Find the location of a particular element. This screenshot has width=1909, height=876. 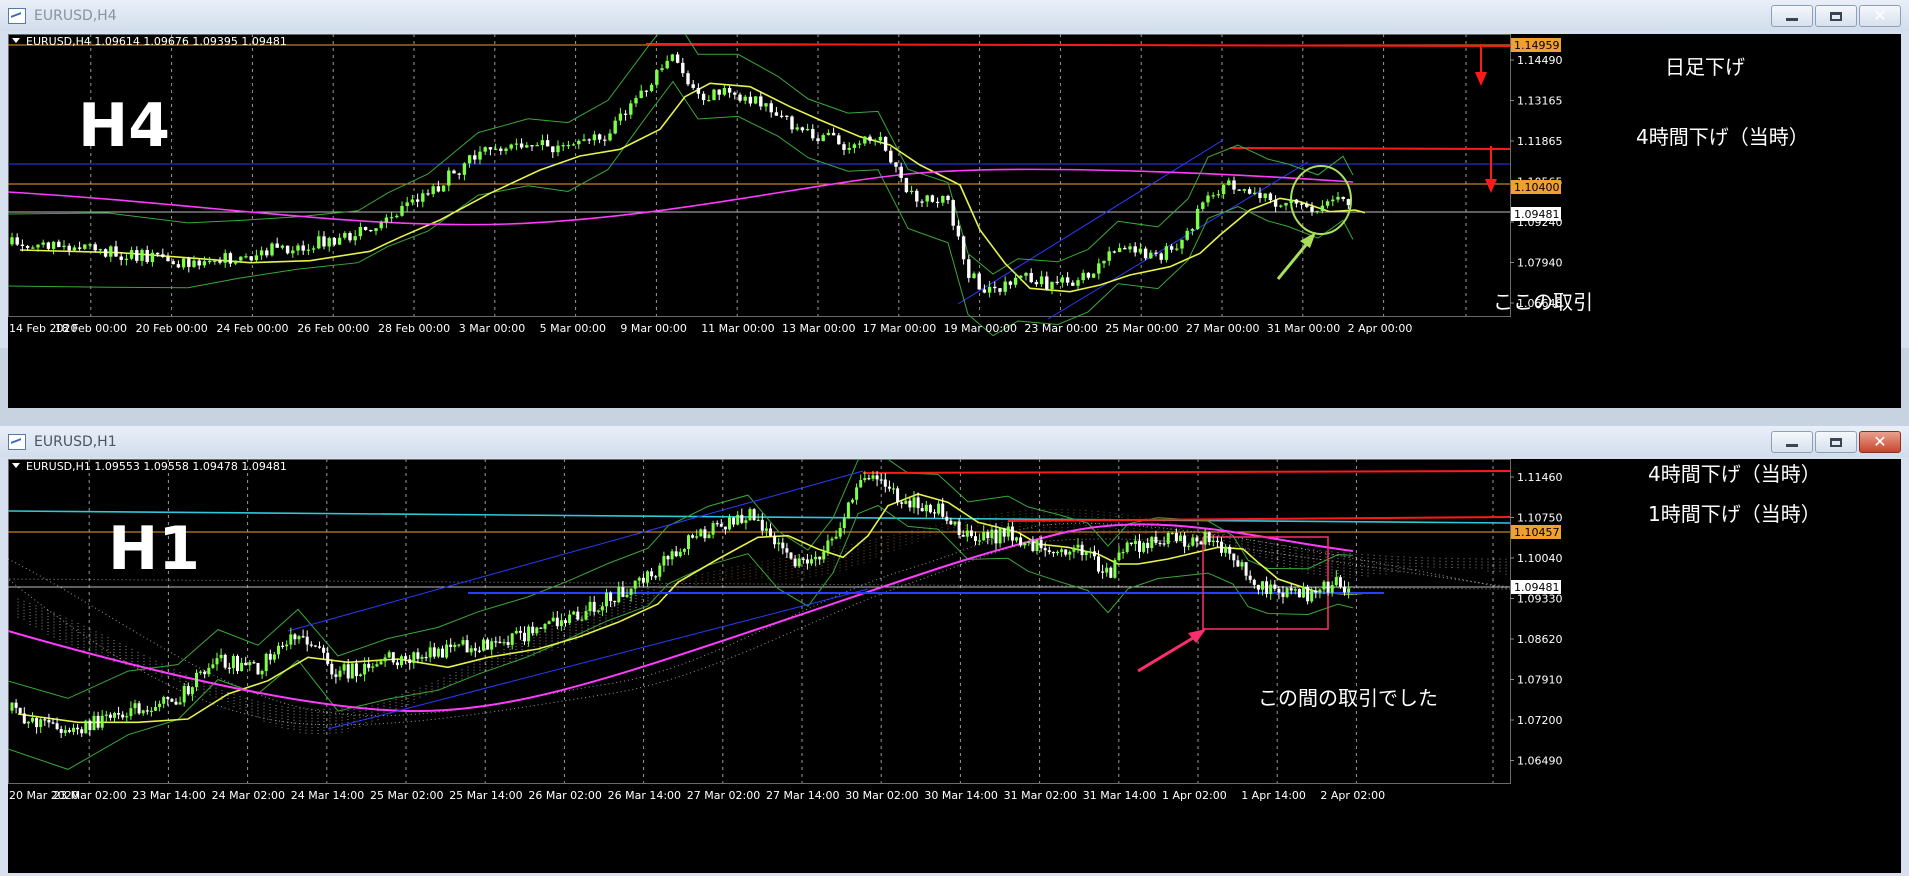

title-bar: EURUSD,H1 ✕ is located at coordinates (954, 441).